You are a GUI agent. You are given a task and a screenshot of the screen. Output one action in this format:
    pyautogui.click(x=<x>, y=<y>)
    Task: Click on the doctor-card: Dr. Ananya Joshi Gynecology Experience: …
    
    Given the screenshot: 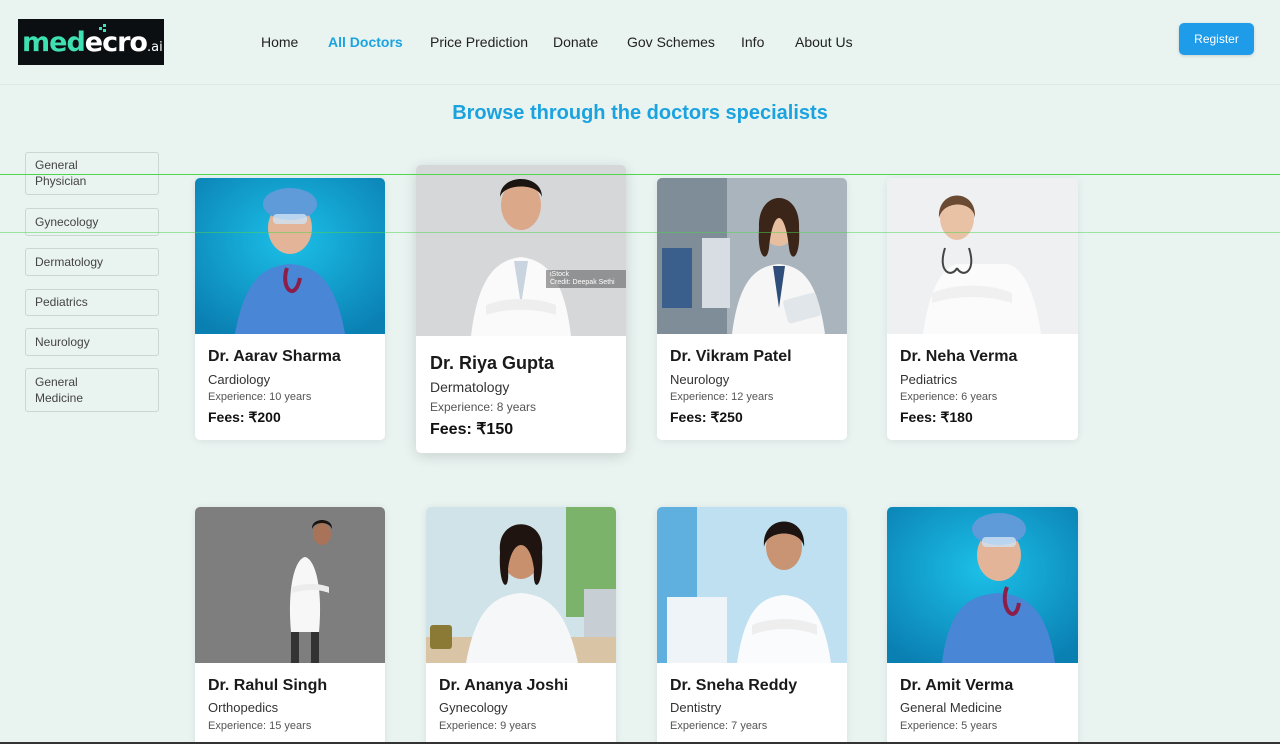 What is the action you would take?
    pyautogui.click(x=521, y=625)
    